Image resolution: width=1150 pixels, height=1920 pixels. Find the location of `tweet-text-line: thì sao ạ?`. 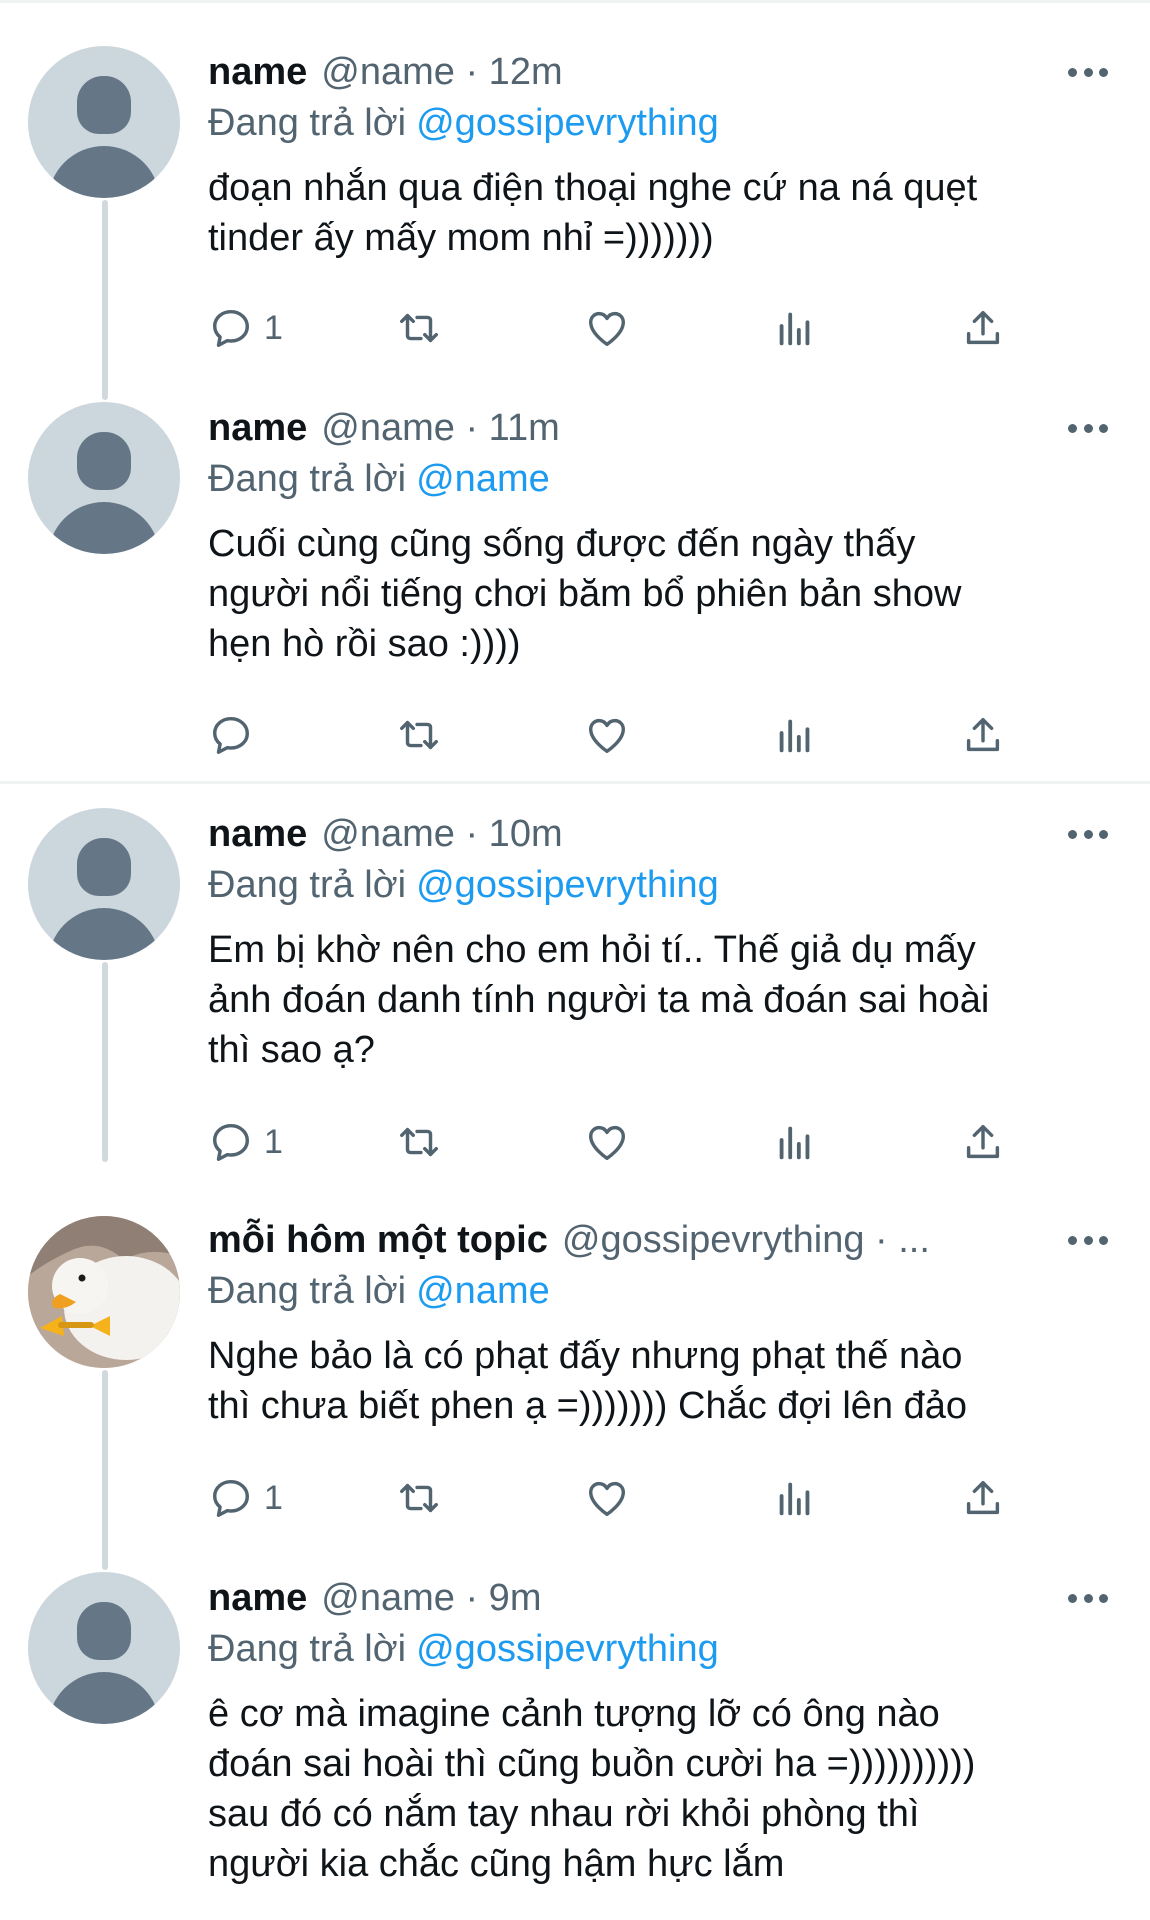

tweet-text-line: thì sao ạ? is located at coordinates (291, 1050).